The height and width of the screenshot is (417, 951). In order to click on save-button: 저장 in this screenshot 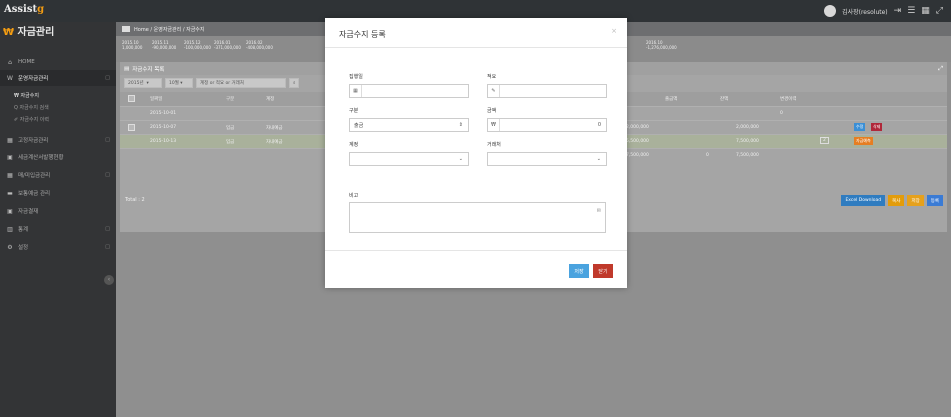, I will do `click(579, 271)`.